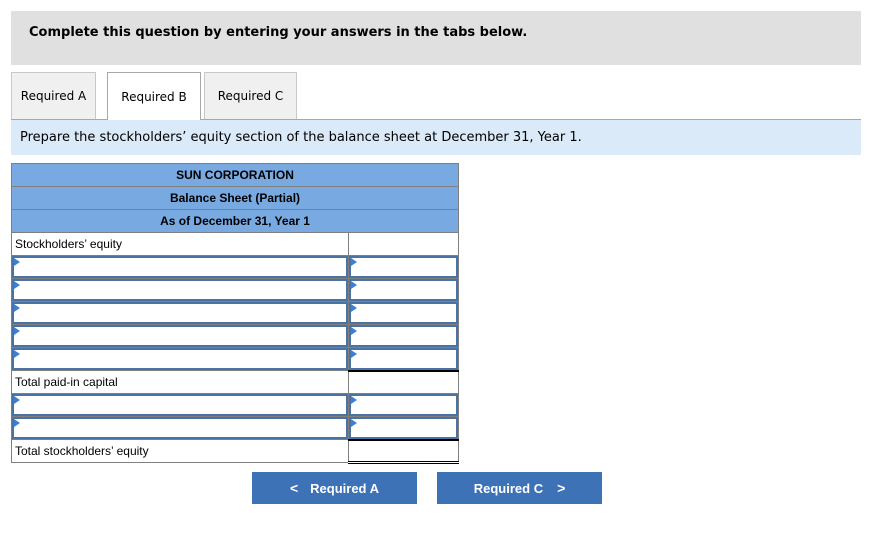 The image size is (871, 559). I want to click on tab-label: Required A, so click(53, 96).